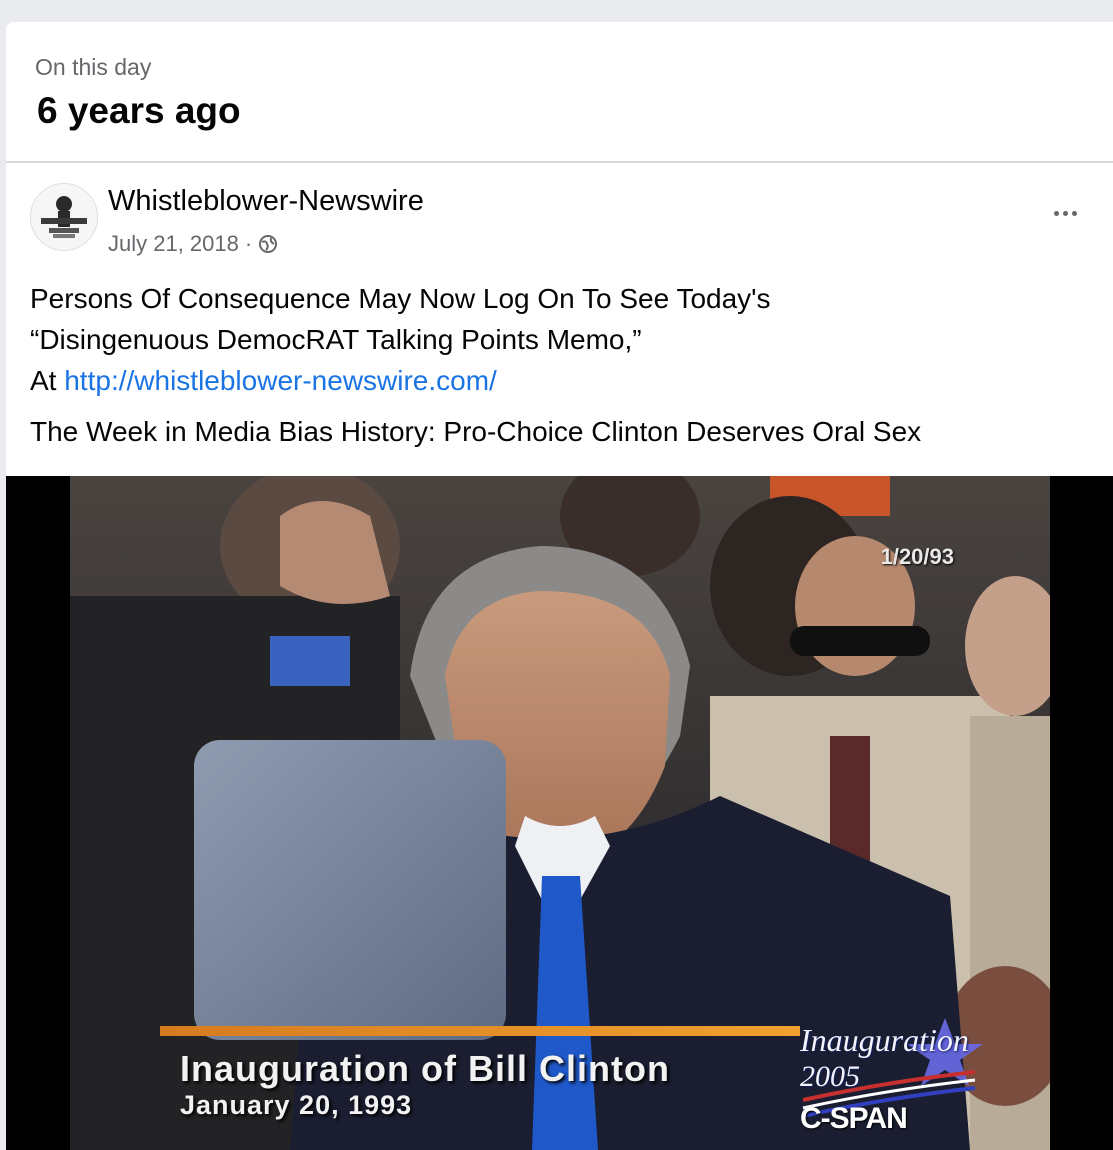 This screenshot has width=1113, height=1150. What do you see at coordinates (854, 1118) in the screenshot?
I see `logo-network: C-SPAN` at bounding box center [854, 1118].